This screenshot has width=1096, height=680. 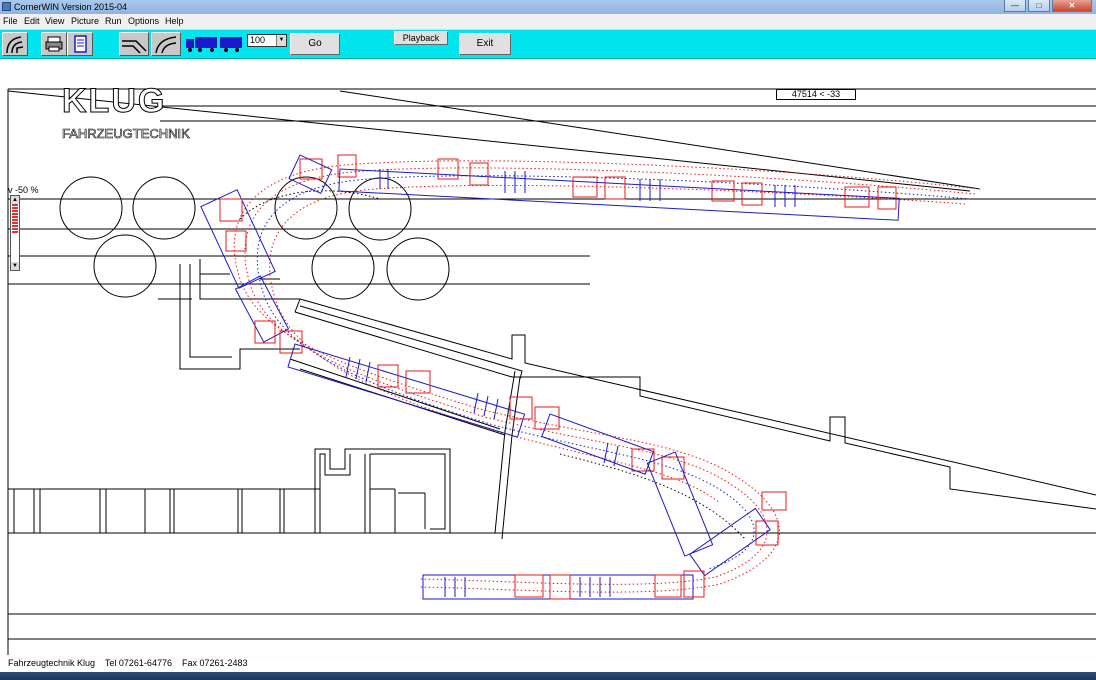 I want to click on toolbar: 100 ▼ Go Playback Exit, so click(x=548, y=44).